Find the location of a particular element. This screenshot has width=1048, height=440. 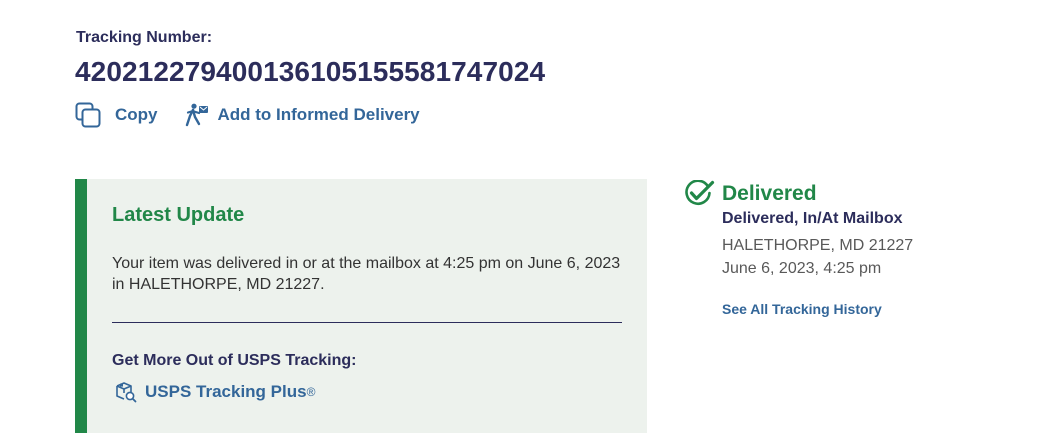

copy-button: Copy is located at coordinates (116, 115).